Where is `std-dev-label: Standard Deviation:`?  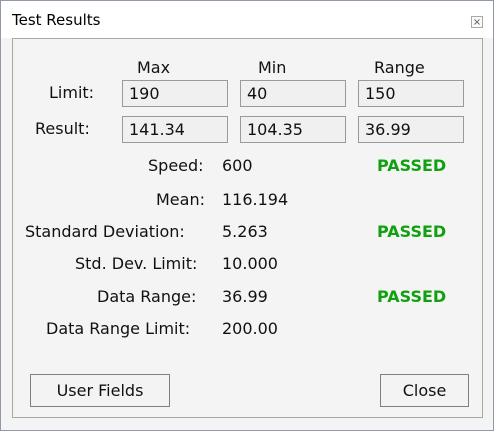 std-dev-label: Standard Deviation: is located at coordinates (105, 231).